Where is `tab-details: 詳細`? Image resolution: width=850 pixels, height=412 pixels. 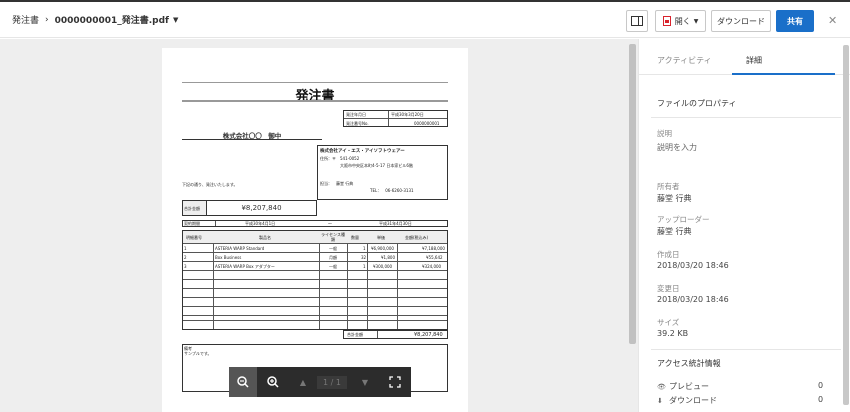
tab-details: 詳細 is located at coordinates (754, 60).